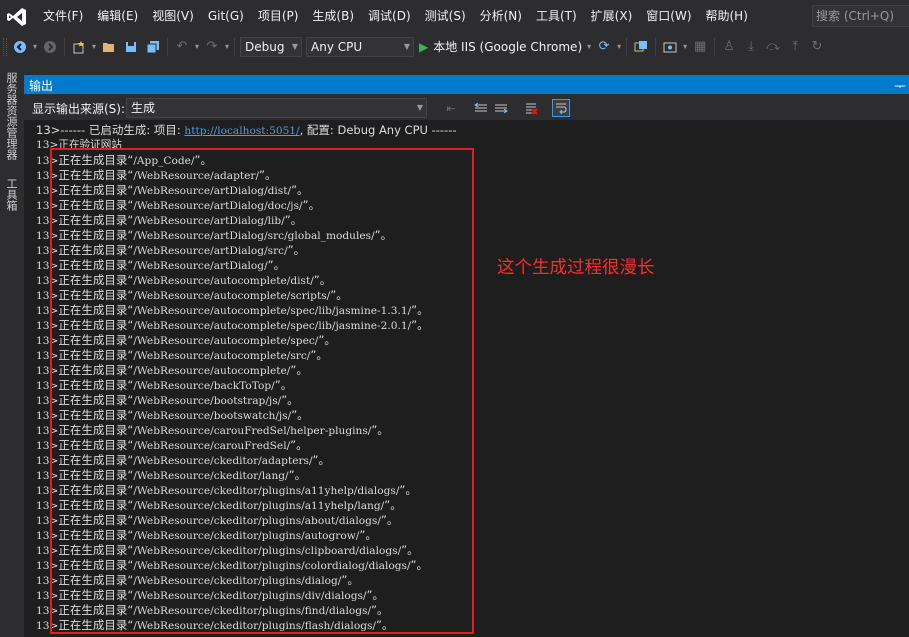 This screenshot has height=637, width=909. Describe the element at coordinates (197, 46) in the screenshot. I see `undo-dropdown-icon: ▾` at that location.